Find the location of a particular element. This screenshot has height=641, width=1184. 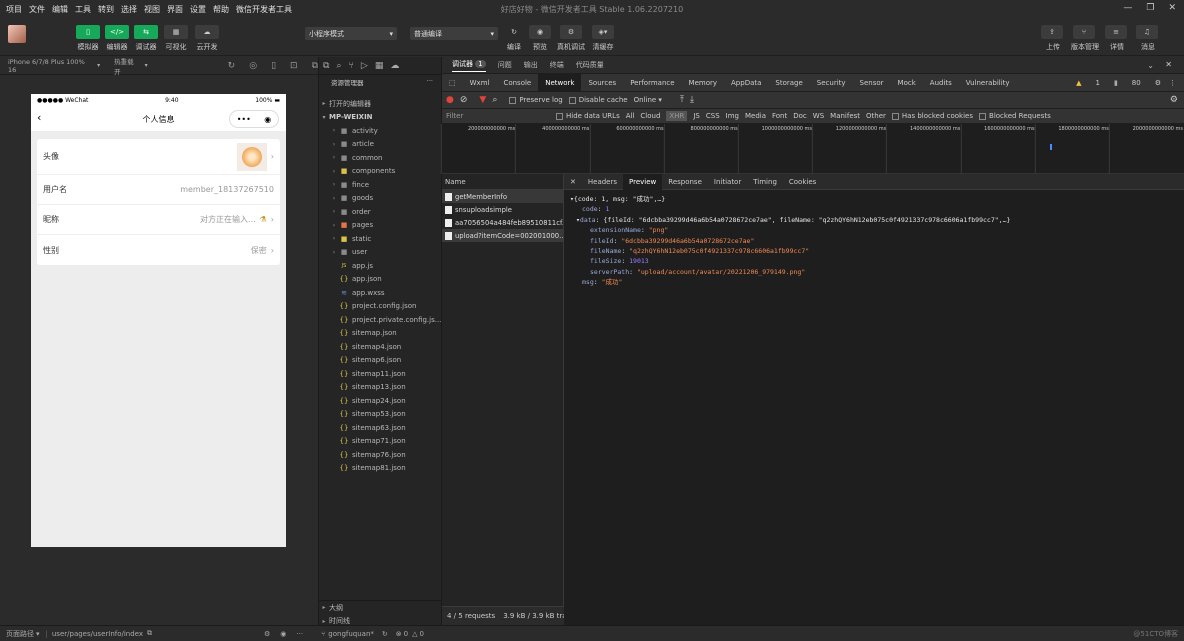

kebab-icon: ⋮ is located at coordinates (1174, 83).